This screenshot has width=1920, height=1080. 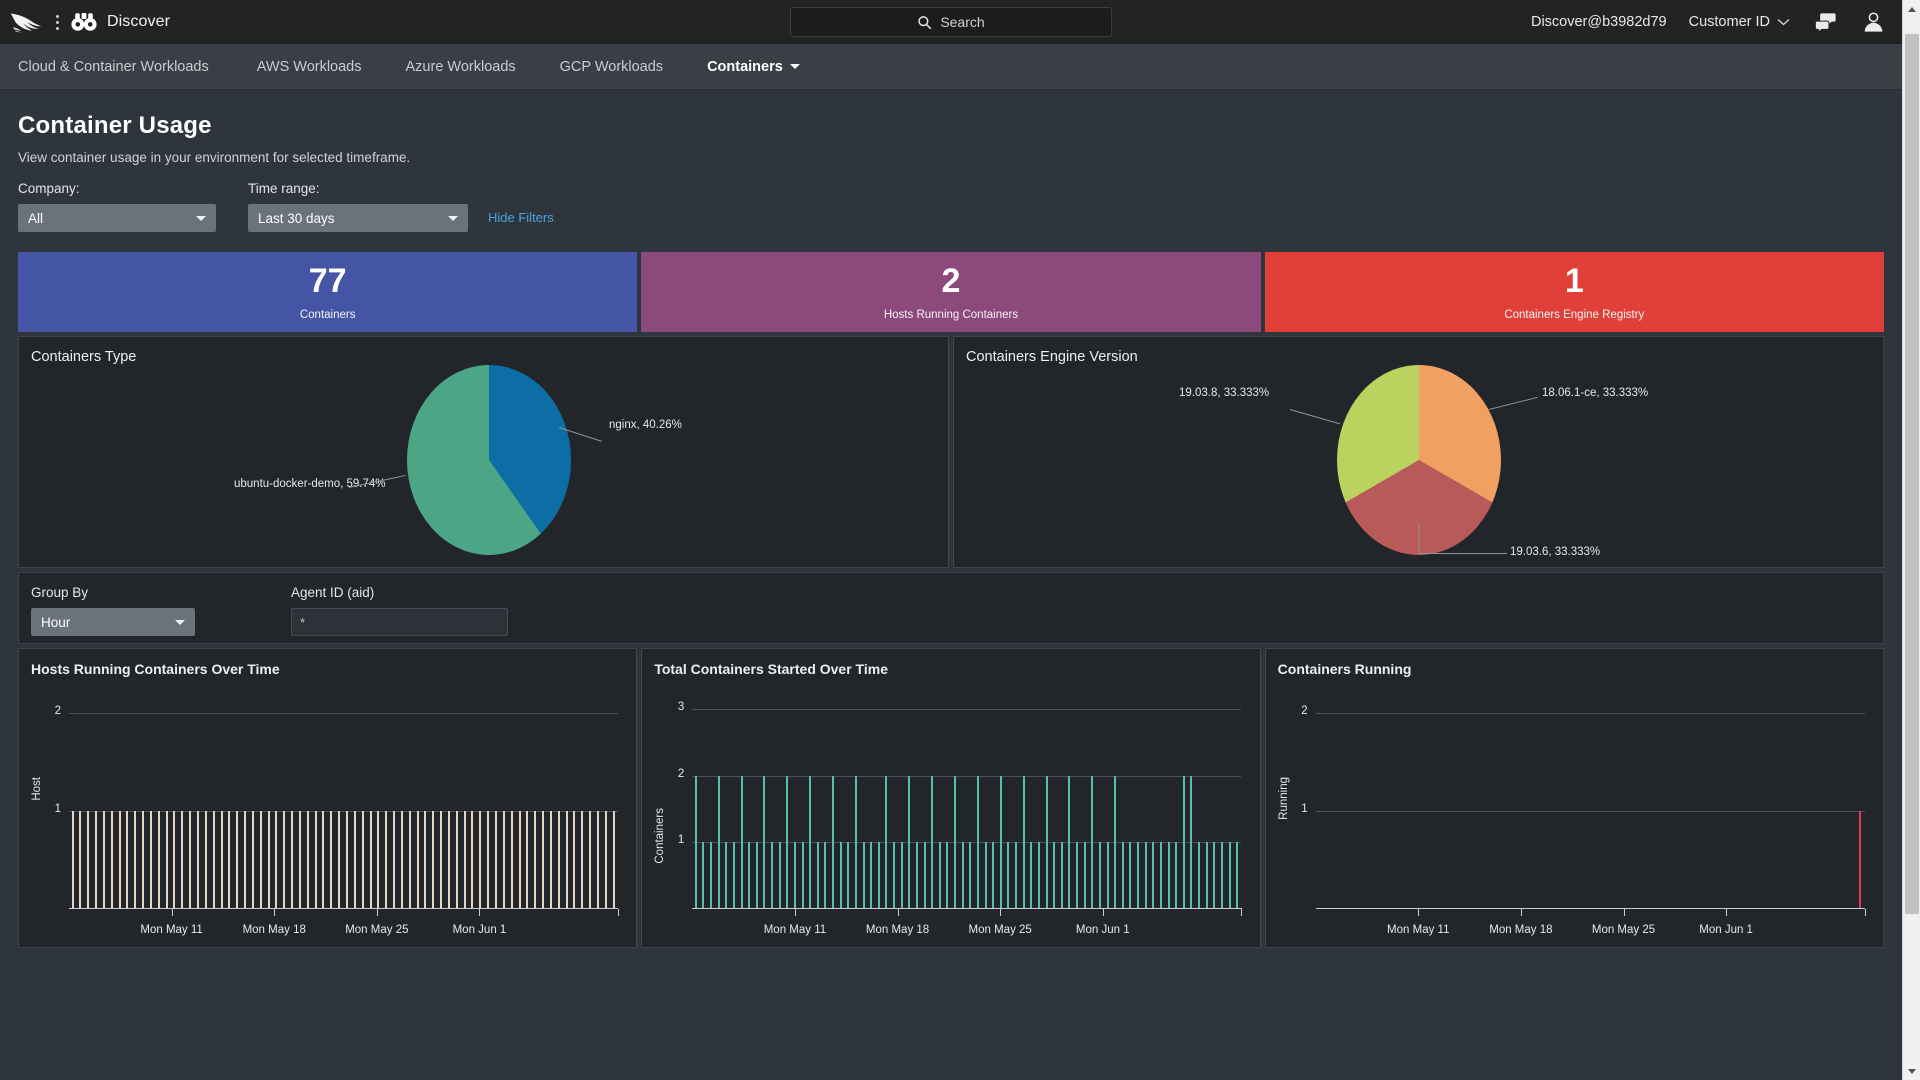 I want to click on pie-slices, so click(x=489, y=460).